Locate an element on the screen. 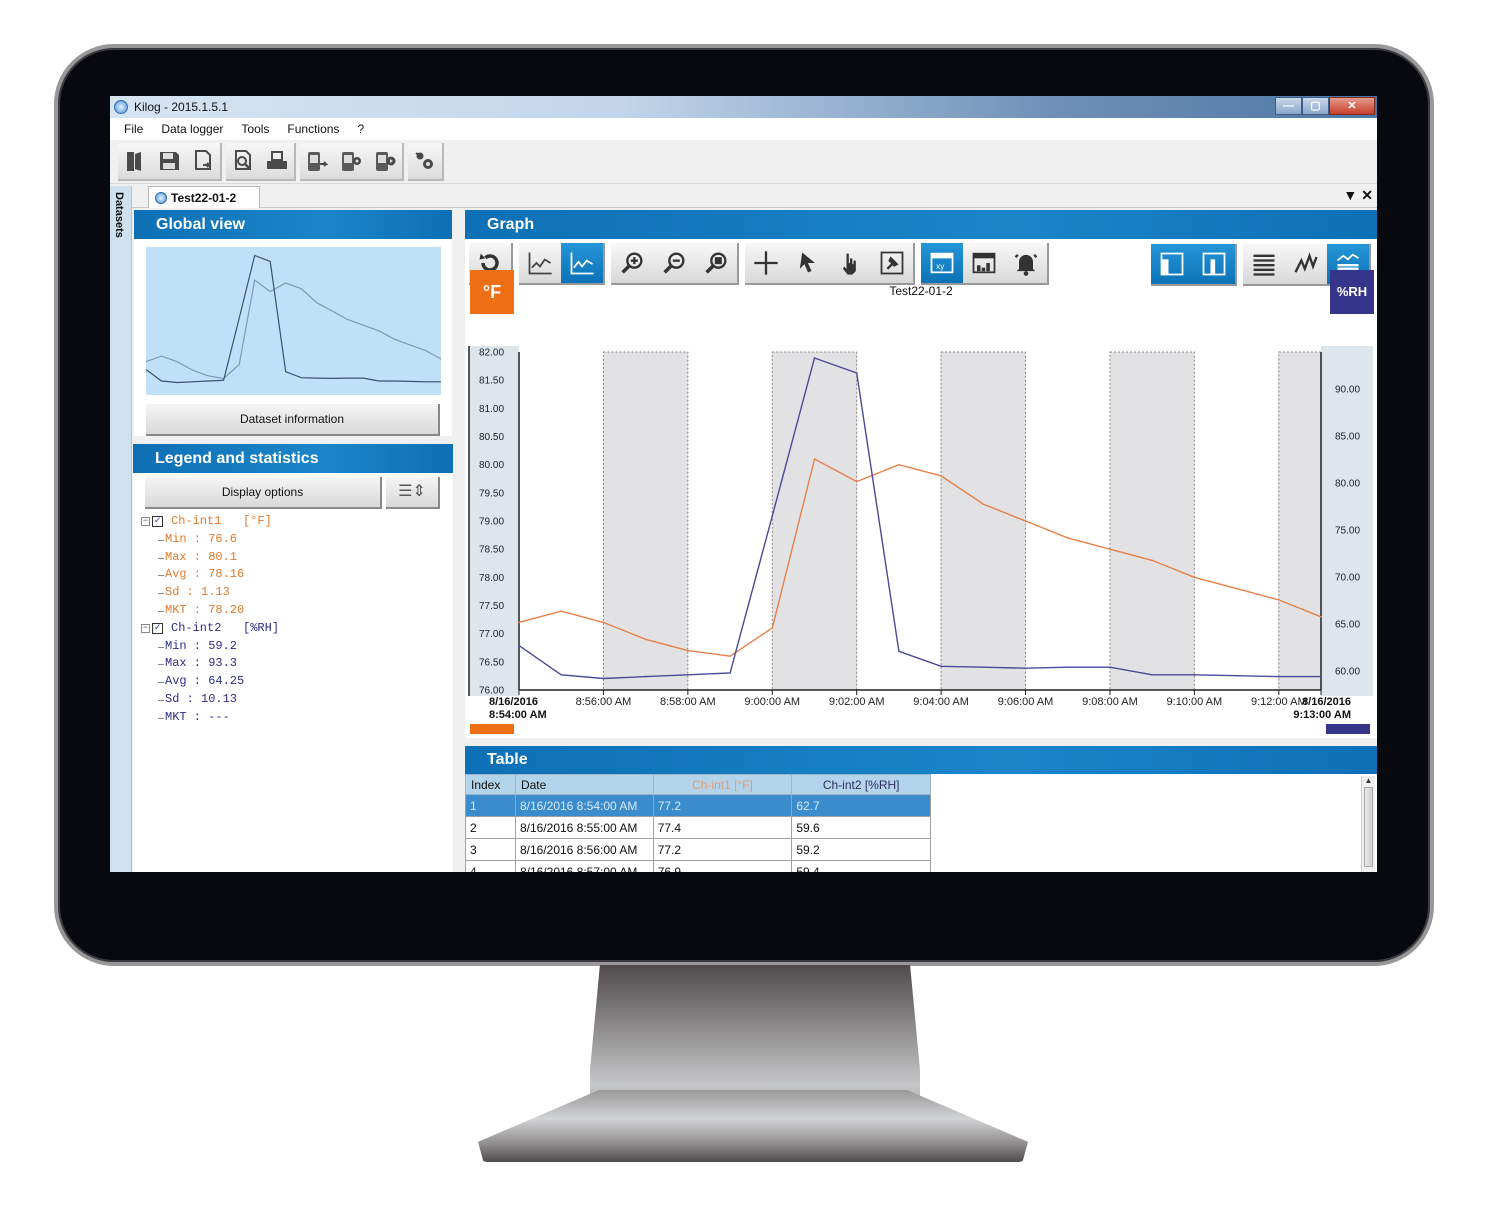 The image size is (1500, 1213). table-row: 2 8/16/2016 8:55:00 AM 77.4 59.6 is located at coordinates (698, 827).